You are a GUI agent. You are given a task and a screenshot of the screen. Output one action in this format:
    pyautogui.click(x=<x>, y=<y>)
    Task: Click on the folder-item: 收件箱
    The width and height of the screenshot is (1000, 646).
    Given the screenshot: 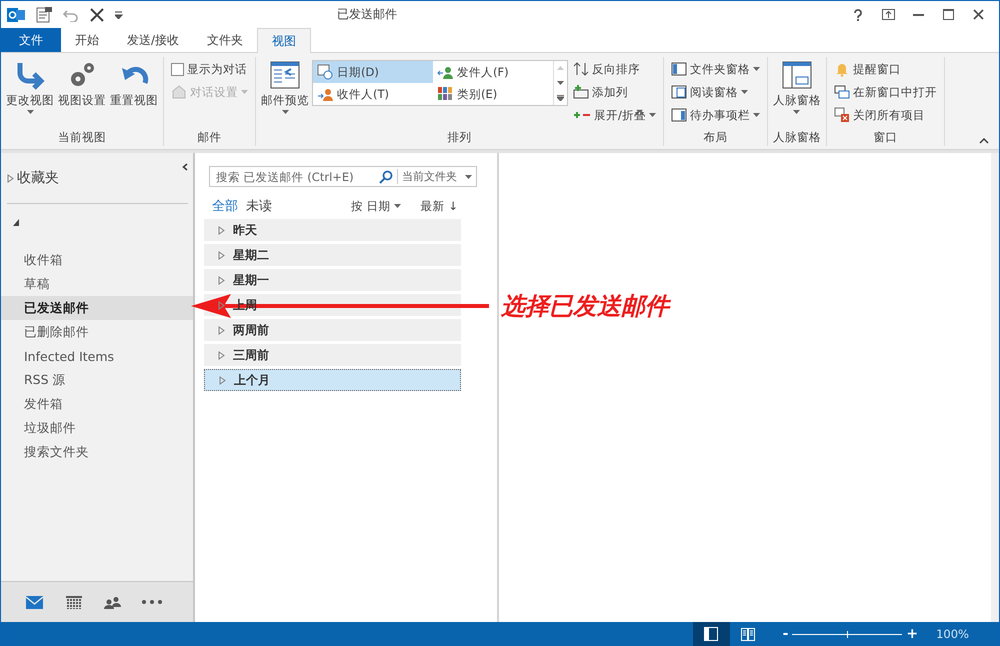 What is the action you would take?
    pyautogui.click(x=97, y=260)
    